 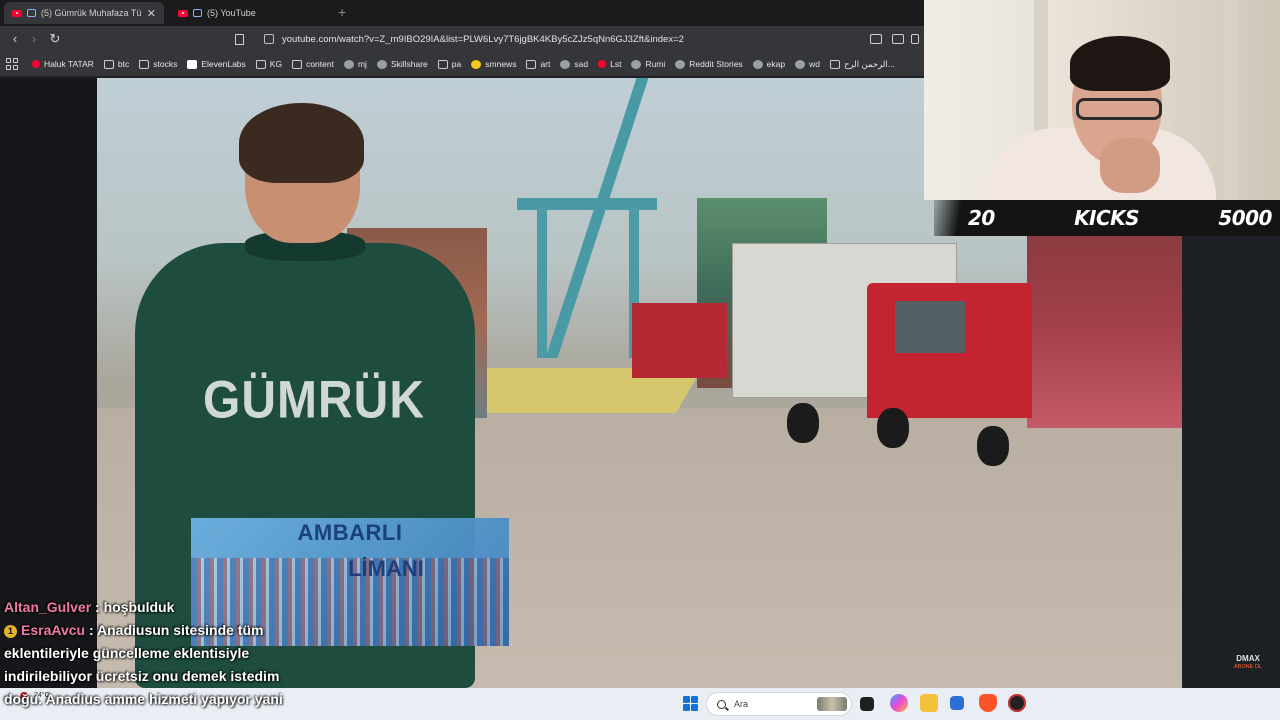 I want to click on kicks-counter: 20 KICKS 5000, so click(x=1107, y=218).